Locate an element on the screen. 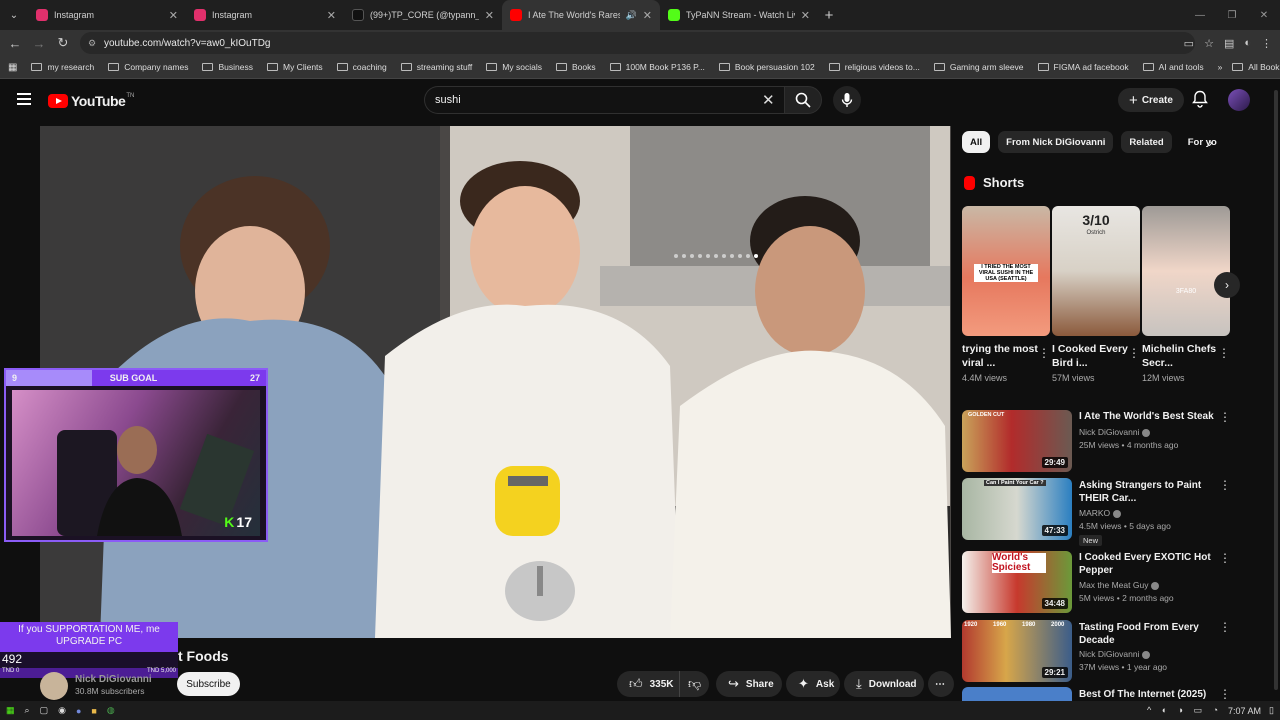  tray-icons: ^ ◐ ◑ ▭ ◔ is located at coordinates (1184, 710).